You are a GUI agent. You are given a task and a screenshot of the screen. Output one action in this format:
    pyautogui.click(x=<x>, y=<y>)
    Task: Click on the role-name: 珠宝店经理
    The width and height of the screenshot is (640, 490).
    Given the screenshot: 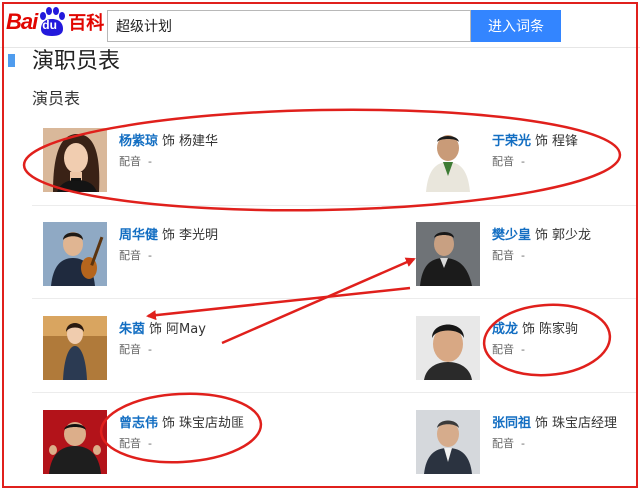 What is the action you would take?
    pyautogui.click(x=585, y=423)
    